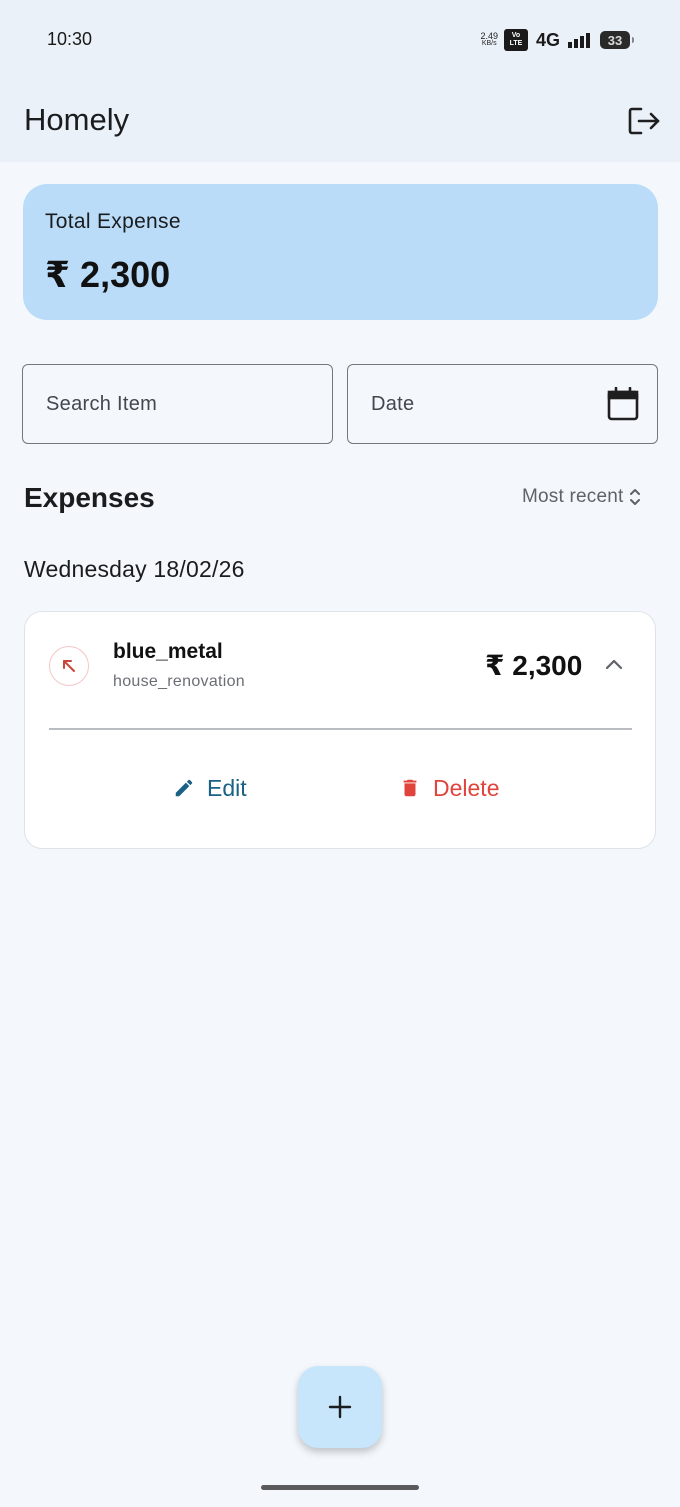 Image resolution: width=680 pixels, height=1507 pixels. Describe the element at coordinates (502, 404) in the screenshot. I see `date-field: Date` at that location.